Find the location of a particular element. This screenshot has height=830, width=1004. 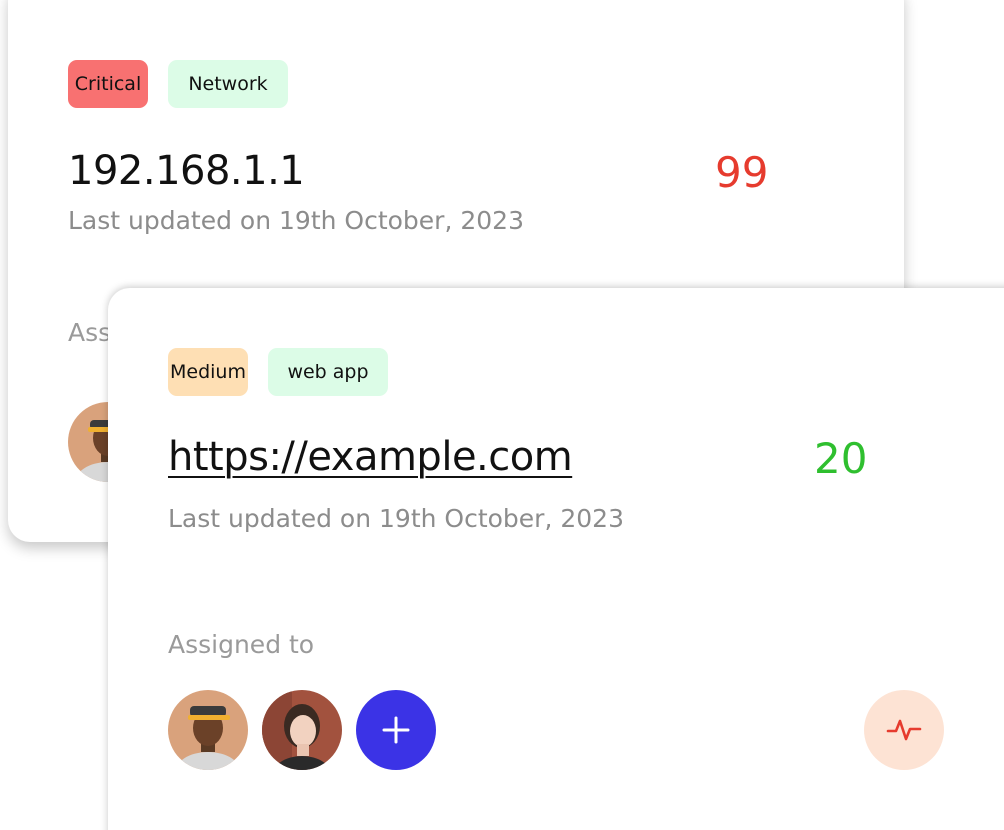

risk-score: 20 is located at coordinates (841, 458).